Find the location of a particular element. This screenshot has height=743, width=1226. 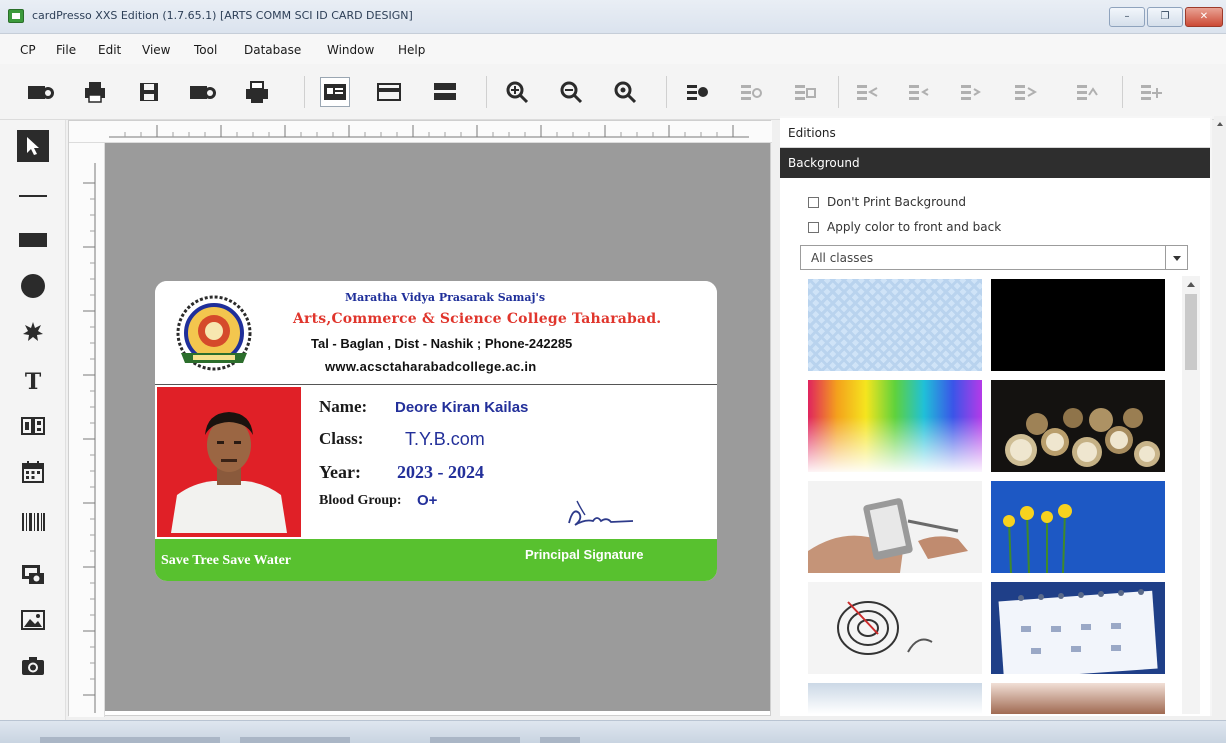

name-label: Name: is located at coordinates (343, 406).